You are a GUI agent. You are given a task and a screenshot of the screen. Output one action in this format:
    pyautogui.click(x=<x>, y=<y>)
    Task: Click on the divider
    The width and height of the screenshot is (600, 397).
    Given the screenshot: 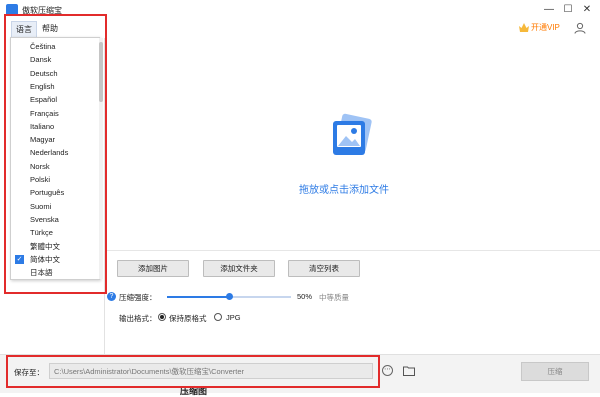 What is the action you would take?
    pyautogui.click(x=352, y=250)
    